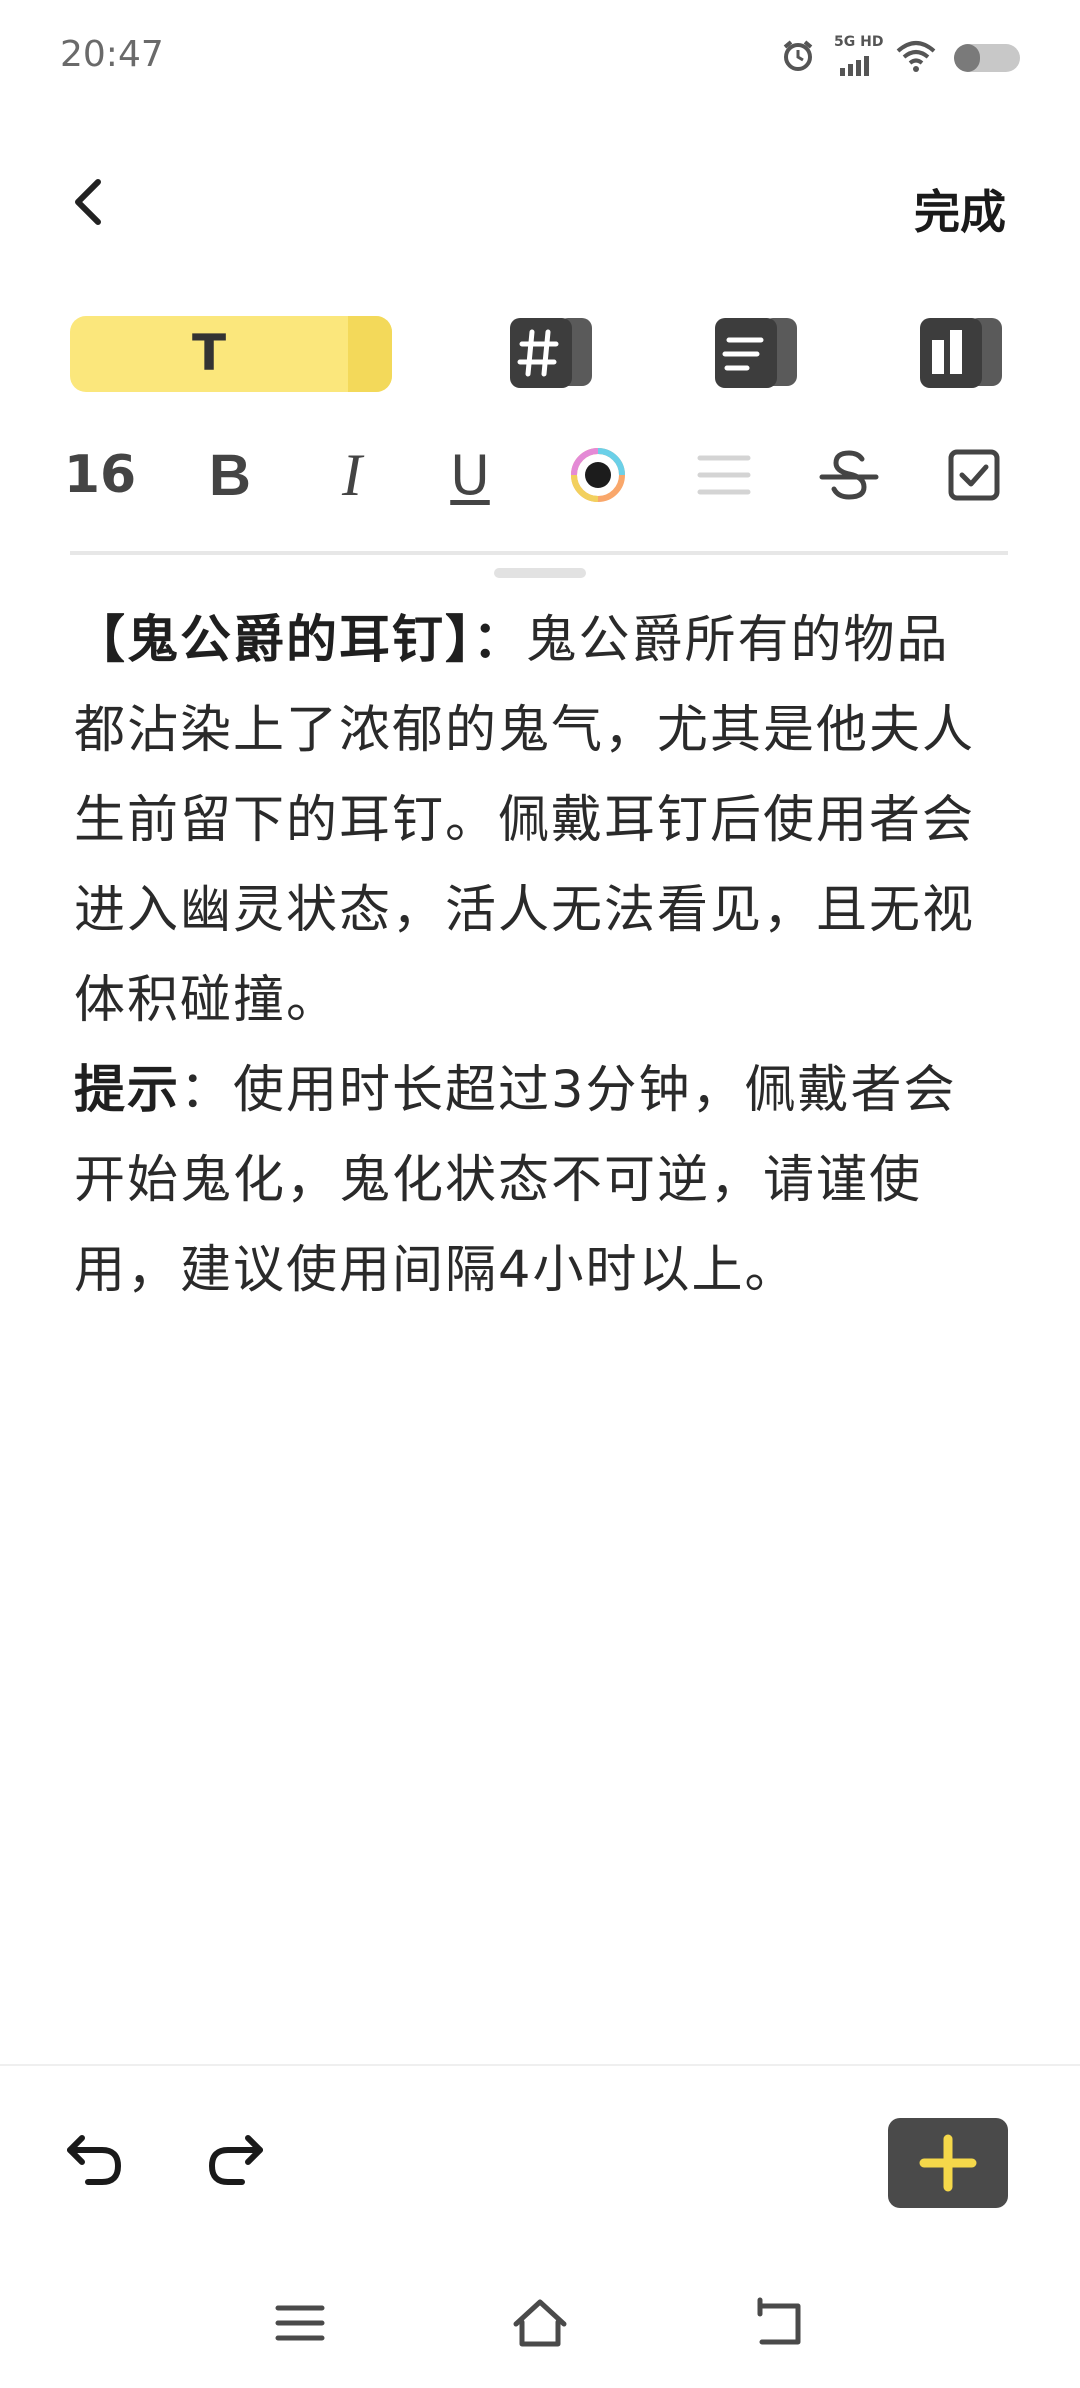 This screenshot has width=1080, height=2388. I want to click on add-button, so click(948, 2163).